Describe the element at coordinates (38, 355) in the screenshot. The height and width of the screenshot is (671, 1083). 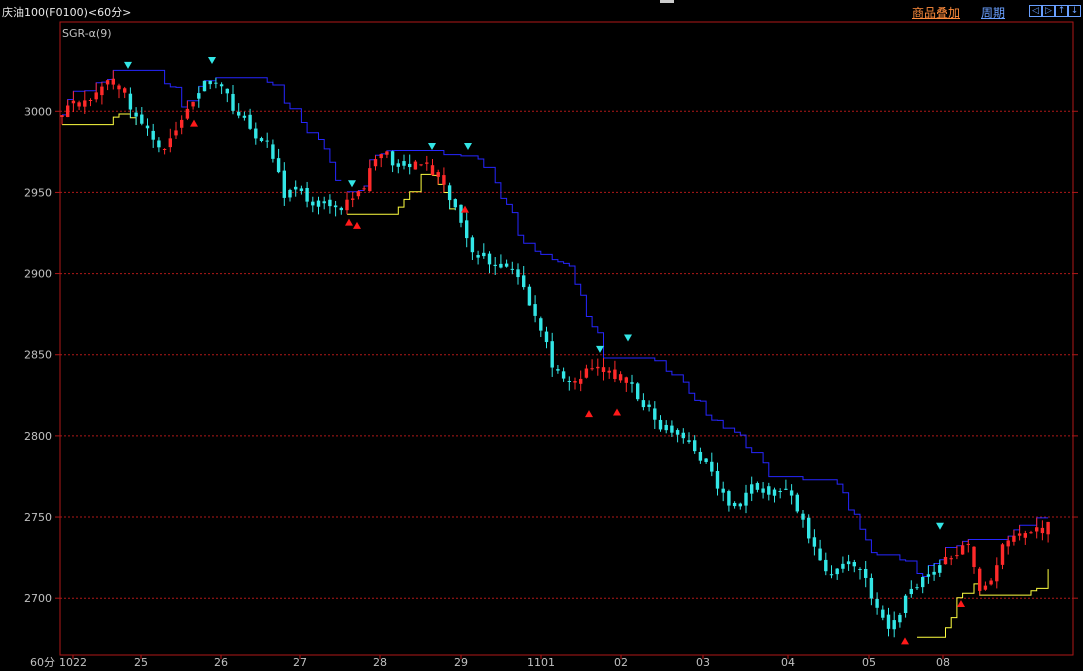
I see `y-tick-label: 2850` at that location.